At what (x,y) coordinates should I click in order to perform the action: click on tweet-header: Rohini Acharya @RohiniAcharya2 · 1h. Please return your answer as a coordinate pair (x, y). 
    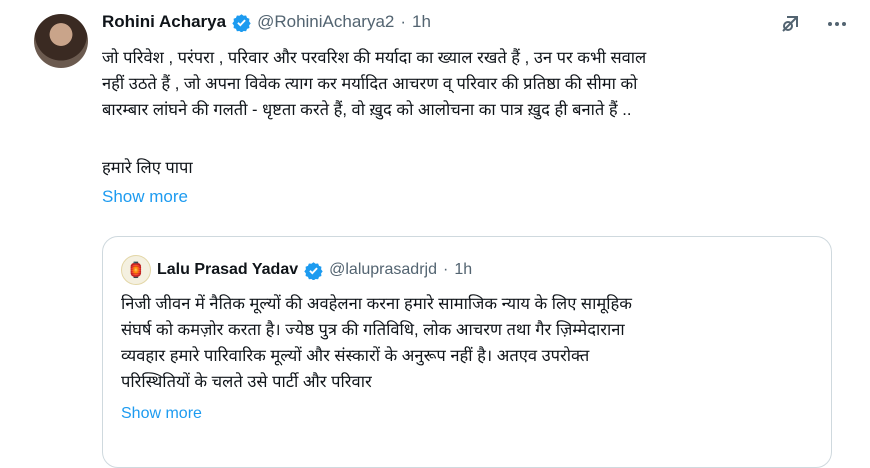
    Looking at the image, I should click on (266, 22).